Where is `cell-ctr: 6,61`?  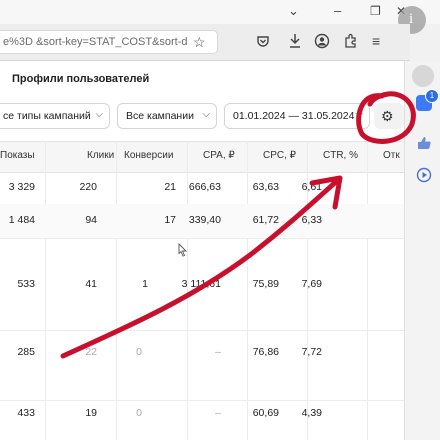 cell-ctr: 6,61 is located at coordinates (311, 187).